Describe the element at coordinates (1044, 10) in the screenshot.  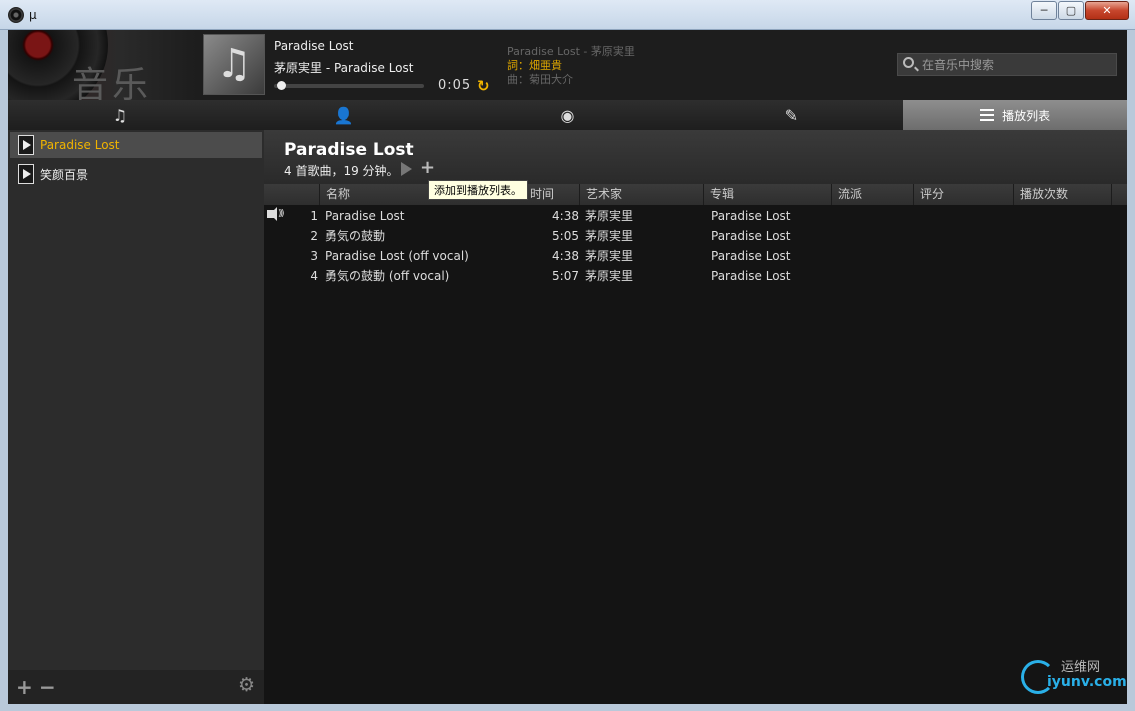
I see `minimize-button: ─` at that location.